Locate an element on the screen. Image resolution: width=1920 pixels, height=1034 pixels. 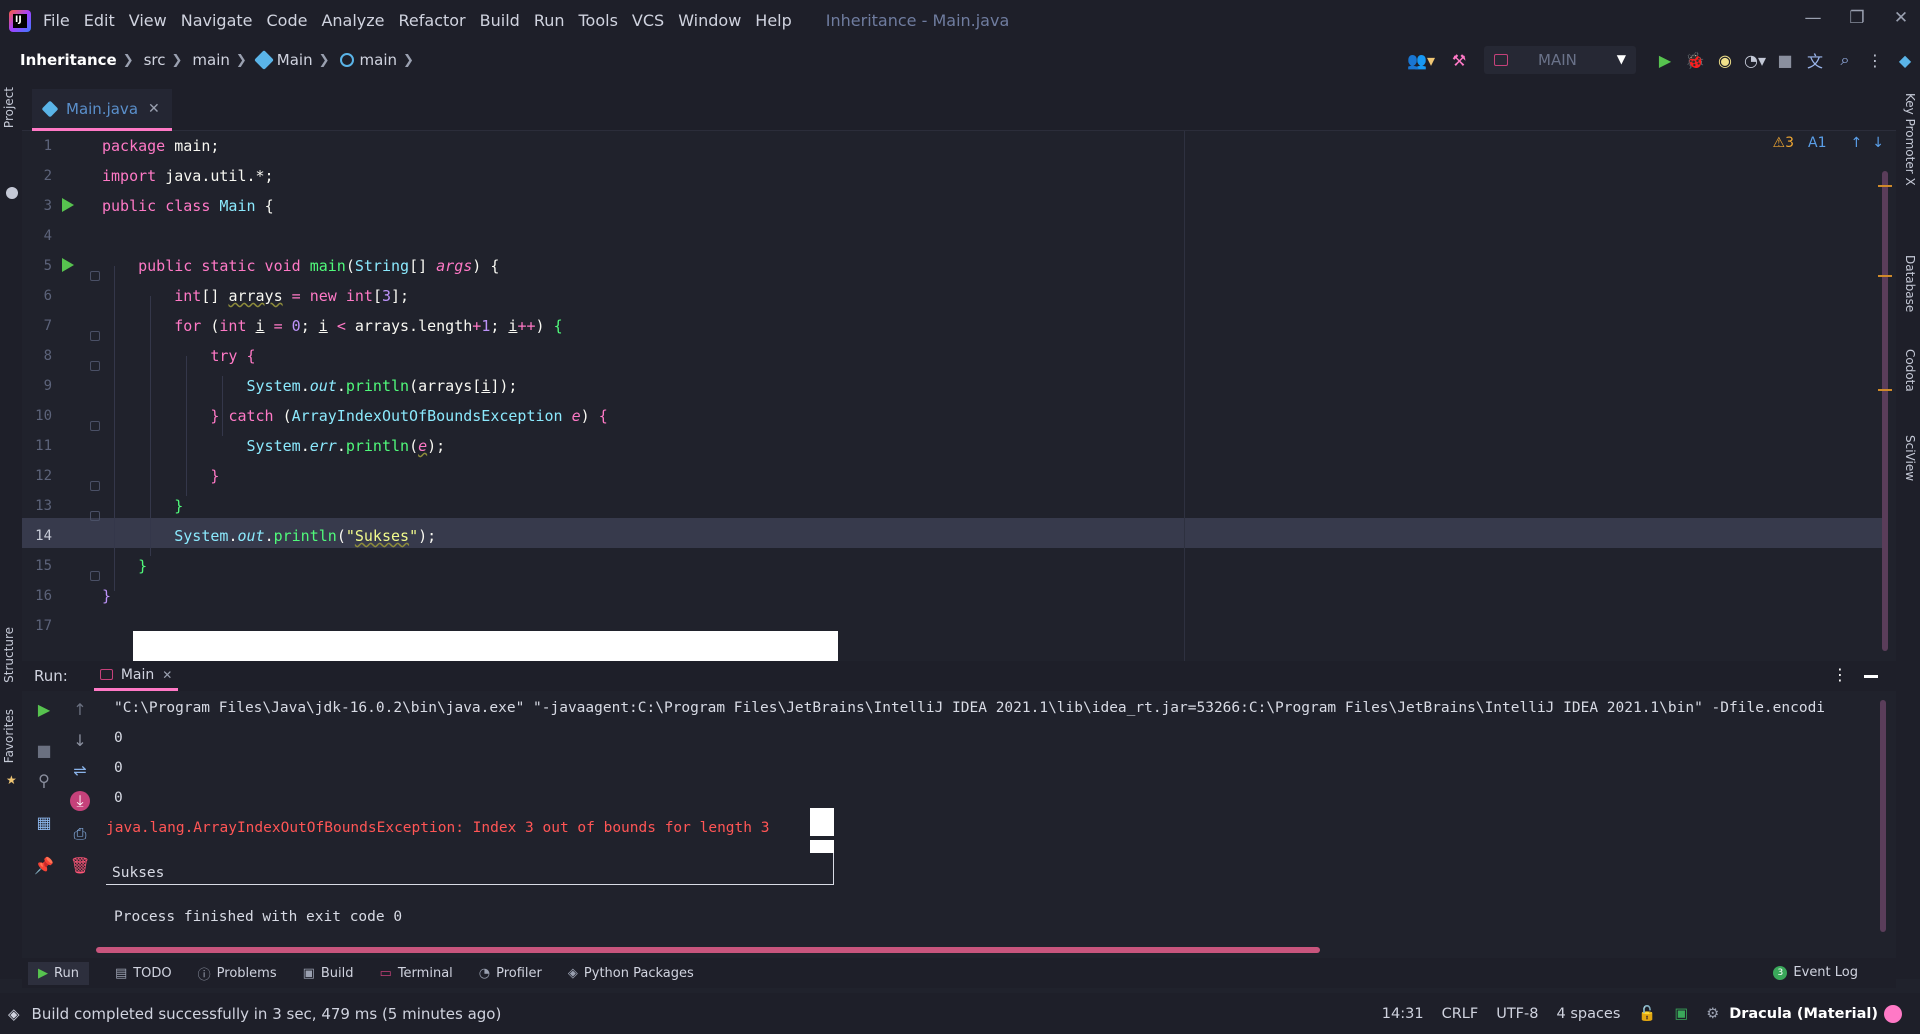
next-highlight-icon: ↓ is located at coordinates (1878, 143).